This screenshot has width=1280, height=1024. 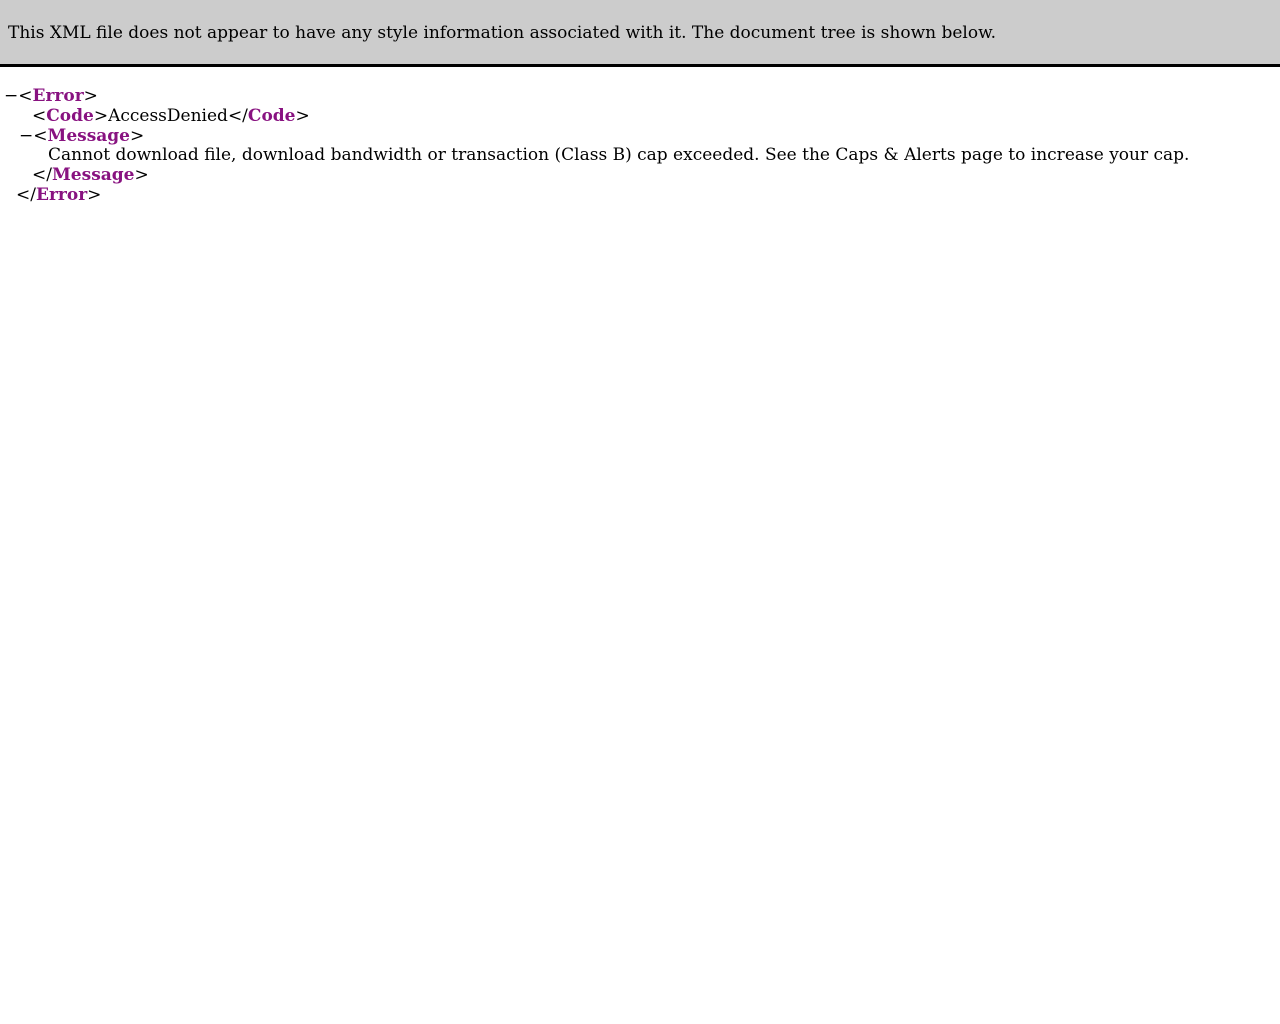 I want to click on message-close-line: </Message>, so click(x=90, y=175).